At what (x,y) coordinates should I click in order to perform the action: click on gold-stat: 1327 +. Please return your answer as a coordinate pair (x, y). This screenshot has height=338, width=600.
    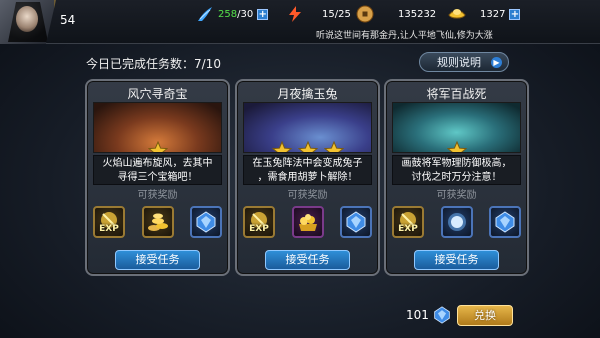
    Looking at the image, I should click on (484, 14).